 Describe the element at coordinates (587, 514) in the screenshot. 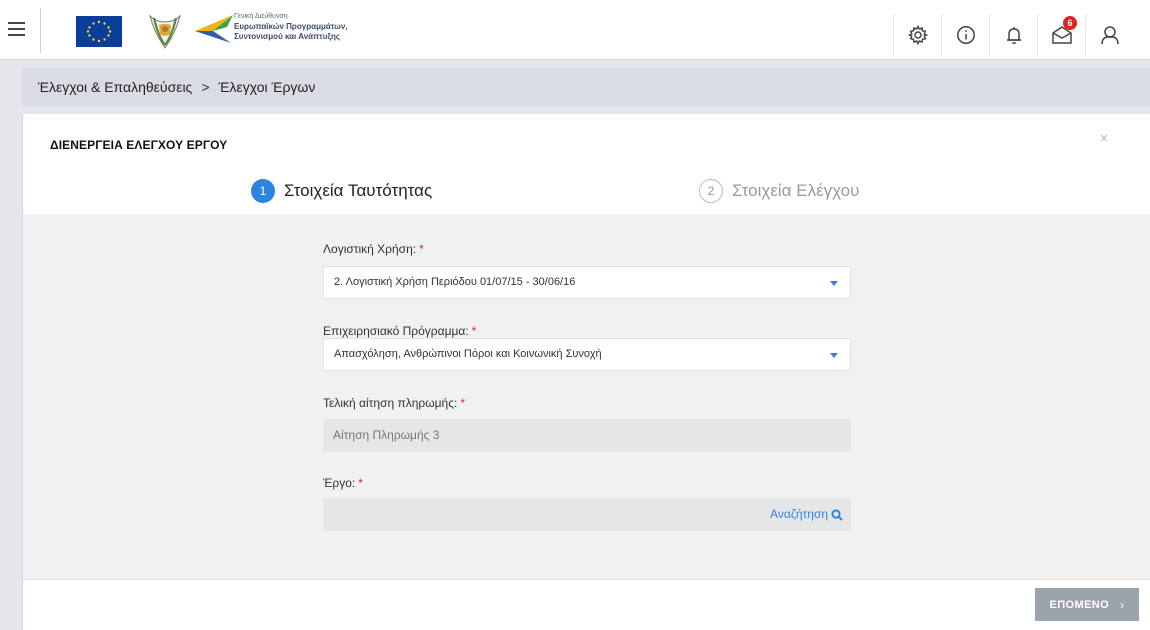

I see `project-field: Αναζήτηση` at that location.